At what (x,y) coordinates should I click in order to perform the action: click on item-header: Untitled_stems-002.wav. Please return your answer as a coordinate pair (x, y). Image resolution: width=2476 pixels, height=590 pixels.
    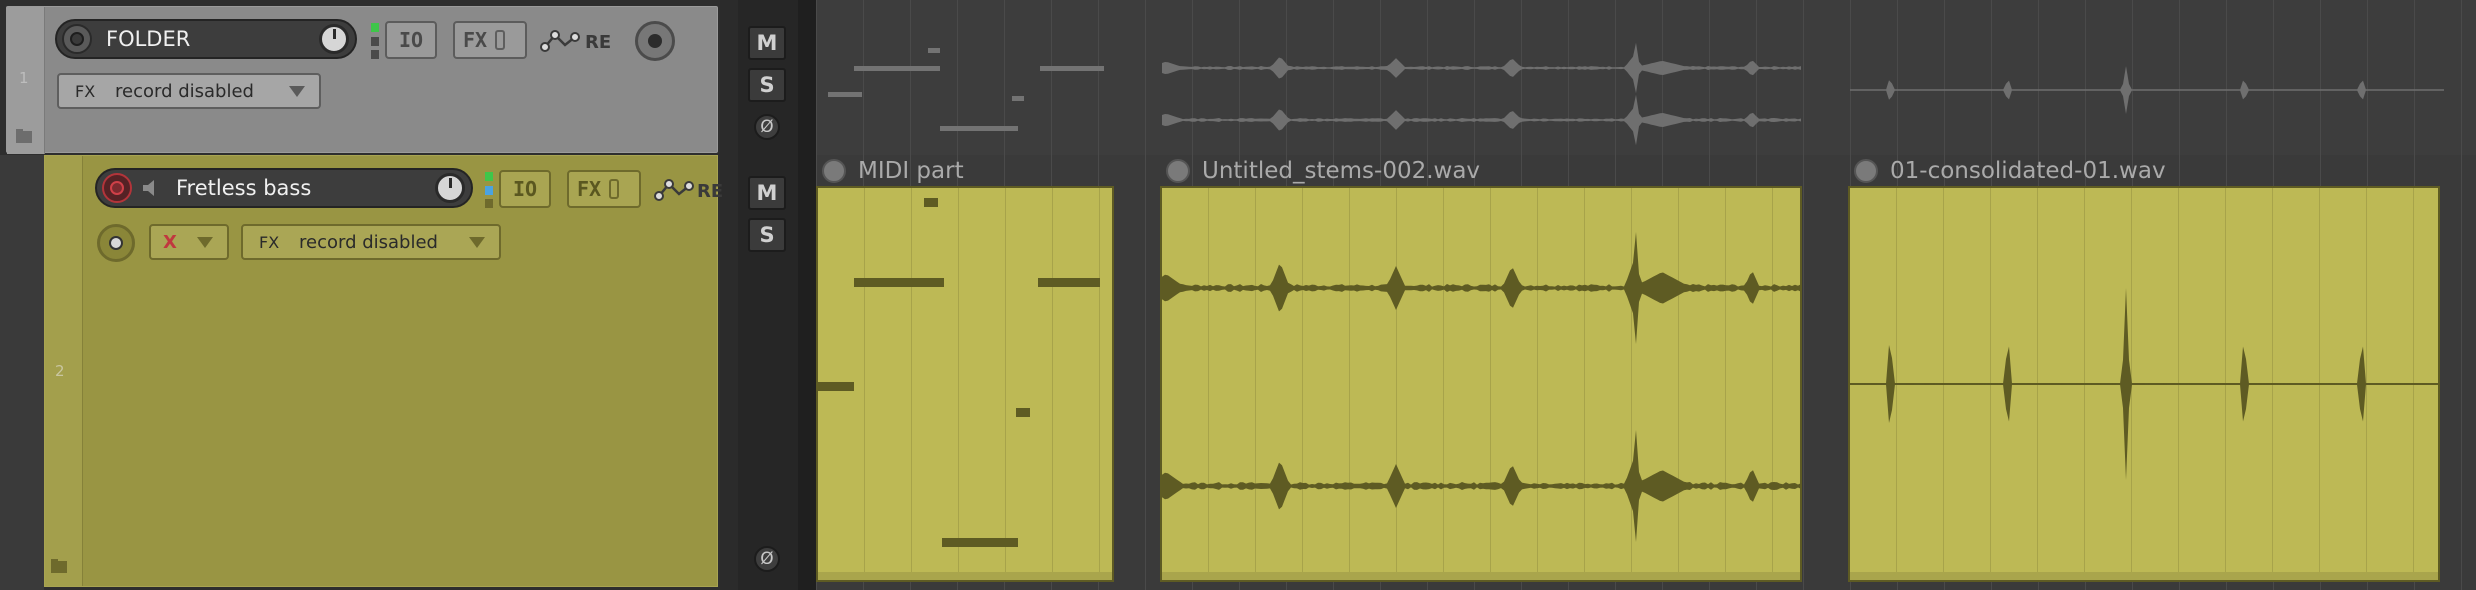
    Looking at the image, I should click on (1323, 171).